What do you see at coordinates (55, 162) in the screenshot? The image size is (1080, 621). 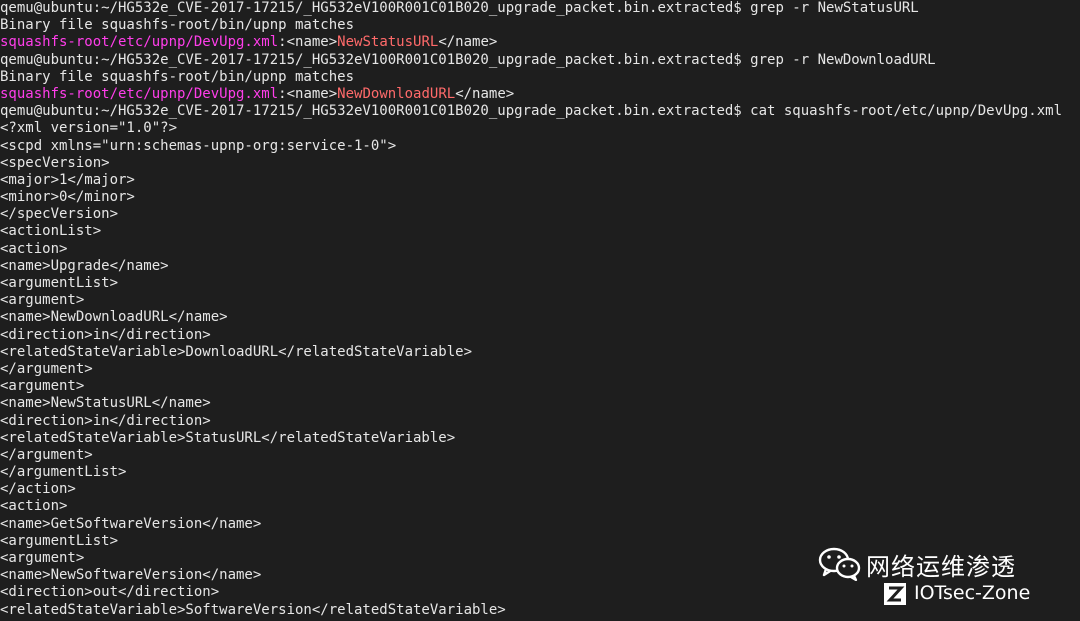 I see `terminal-text: <specVersion>` at bounding box center [55, 162].